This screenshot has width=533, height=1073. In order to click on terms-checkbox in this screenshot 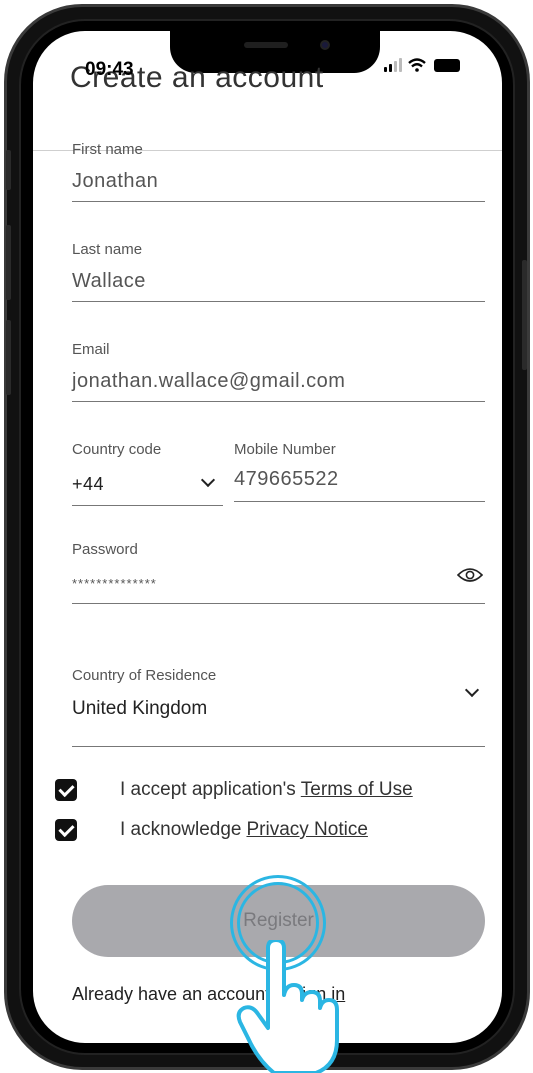, I will do `click(66, 790)`.